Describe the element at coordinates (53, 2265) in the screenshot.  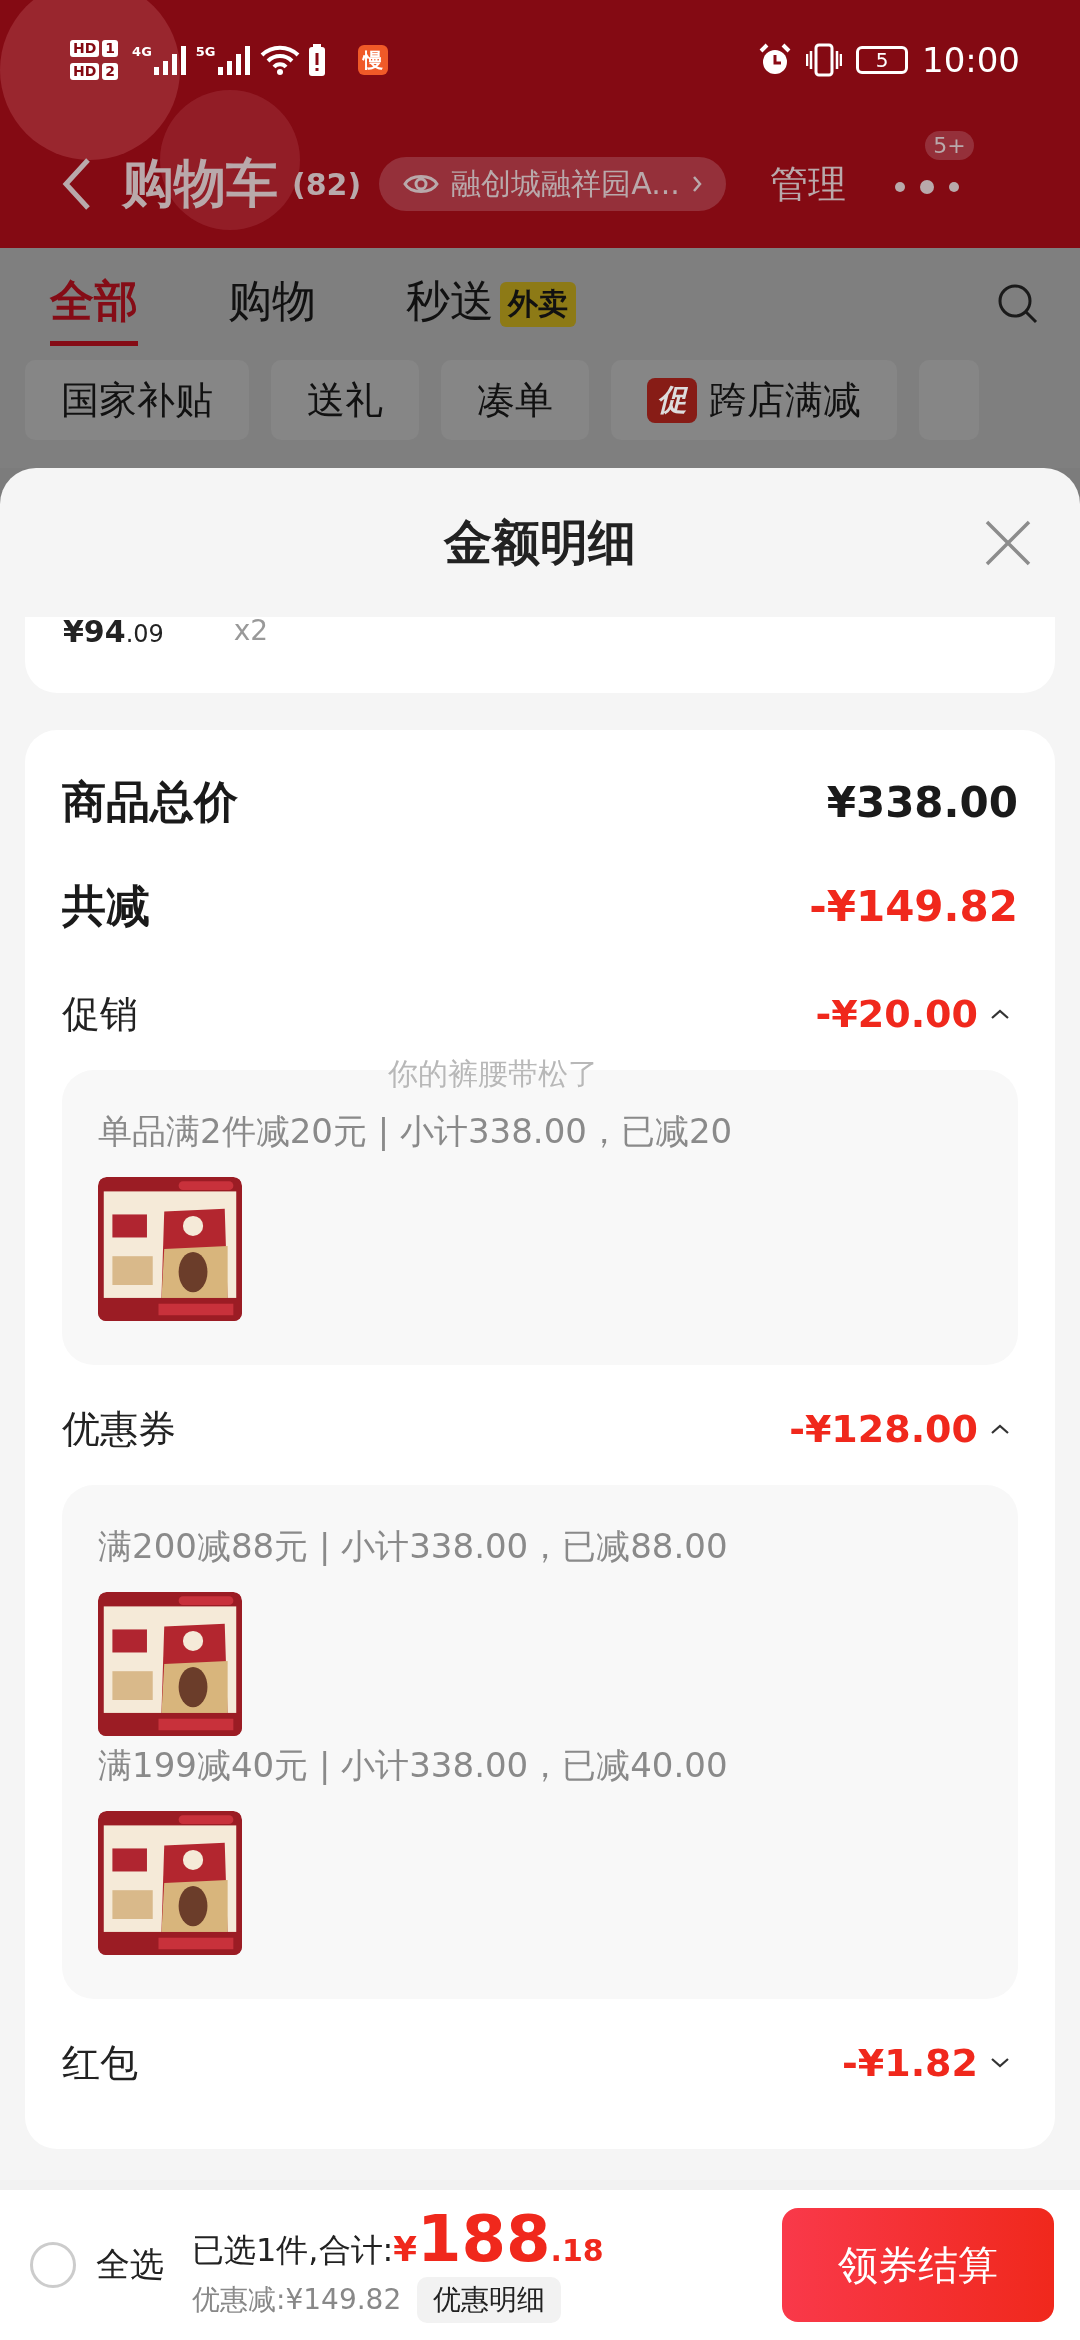
I see `select-all-checkbox` at that location.